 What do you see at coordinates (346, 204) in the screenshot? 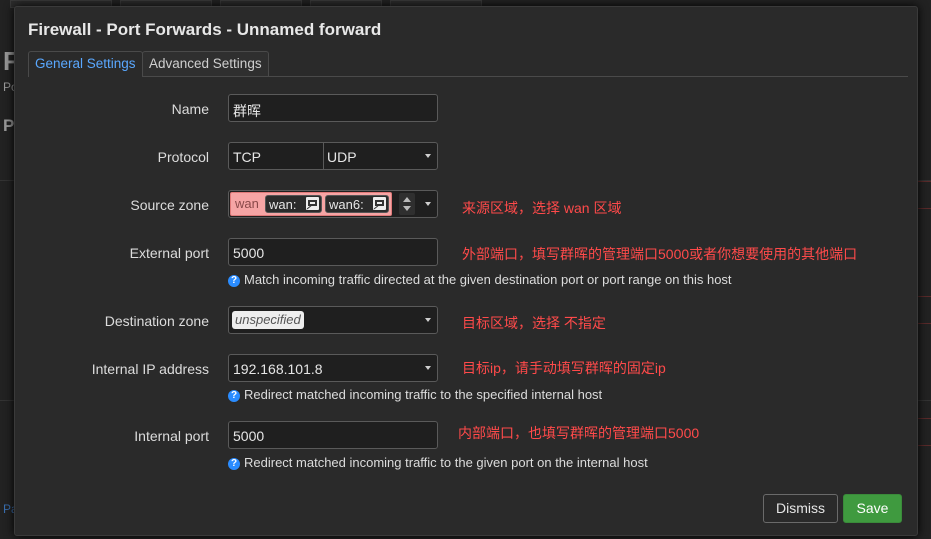
I see `iface-wan6-label: wan6:` at bounding box center [346, 204].